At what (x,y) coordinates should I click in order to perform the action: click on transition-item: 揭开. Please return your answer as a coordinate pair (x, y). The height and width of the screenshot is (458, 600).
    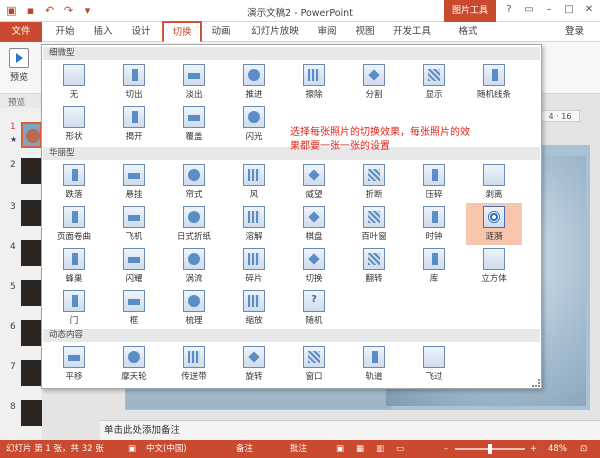
    Looking at the image, I should click on (134, 124).